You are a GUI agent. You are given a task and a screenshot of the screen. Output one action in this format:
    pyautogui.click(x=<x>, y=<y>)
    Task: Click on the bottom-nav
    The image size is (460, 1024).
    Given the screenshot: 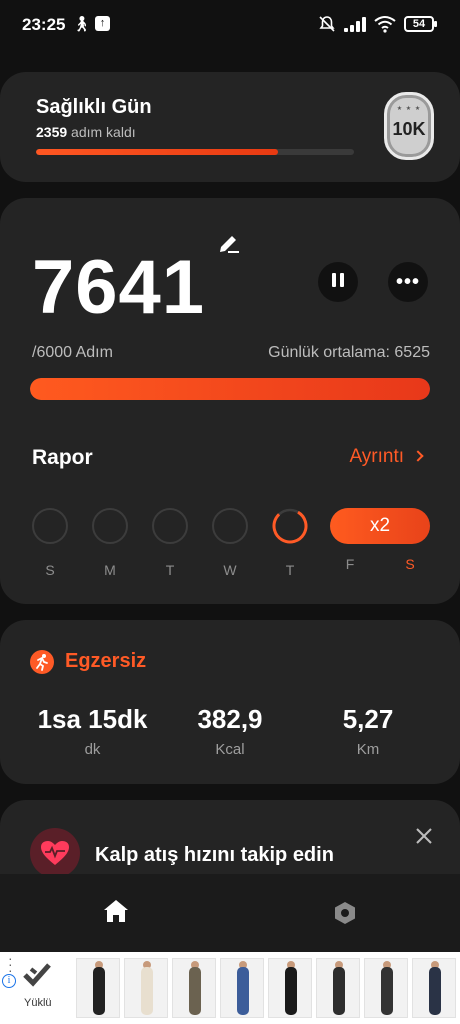 What is the action you would take?
    pyautogui.click(x=230, y=914)
    